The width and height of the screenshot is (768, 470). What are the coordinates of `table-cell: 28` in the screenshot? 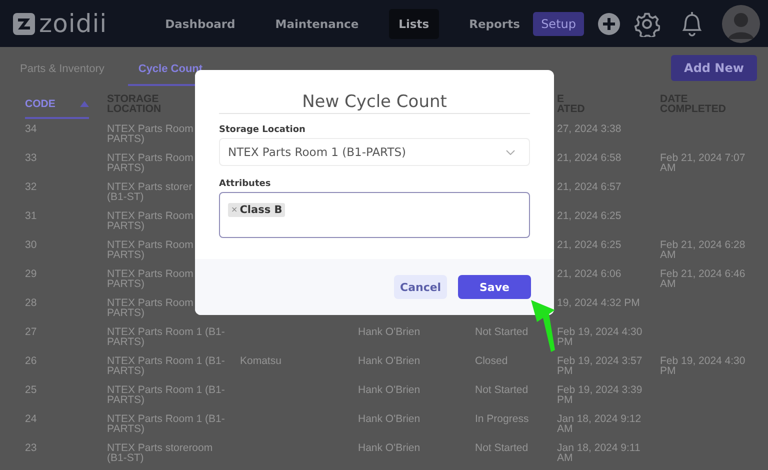 It's located at (31, 303).